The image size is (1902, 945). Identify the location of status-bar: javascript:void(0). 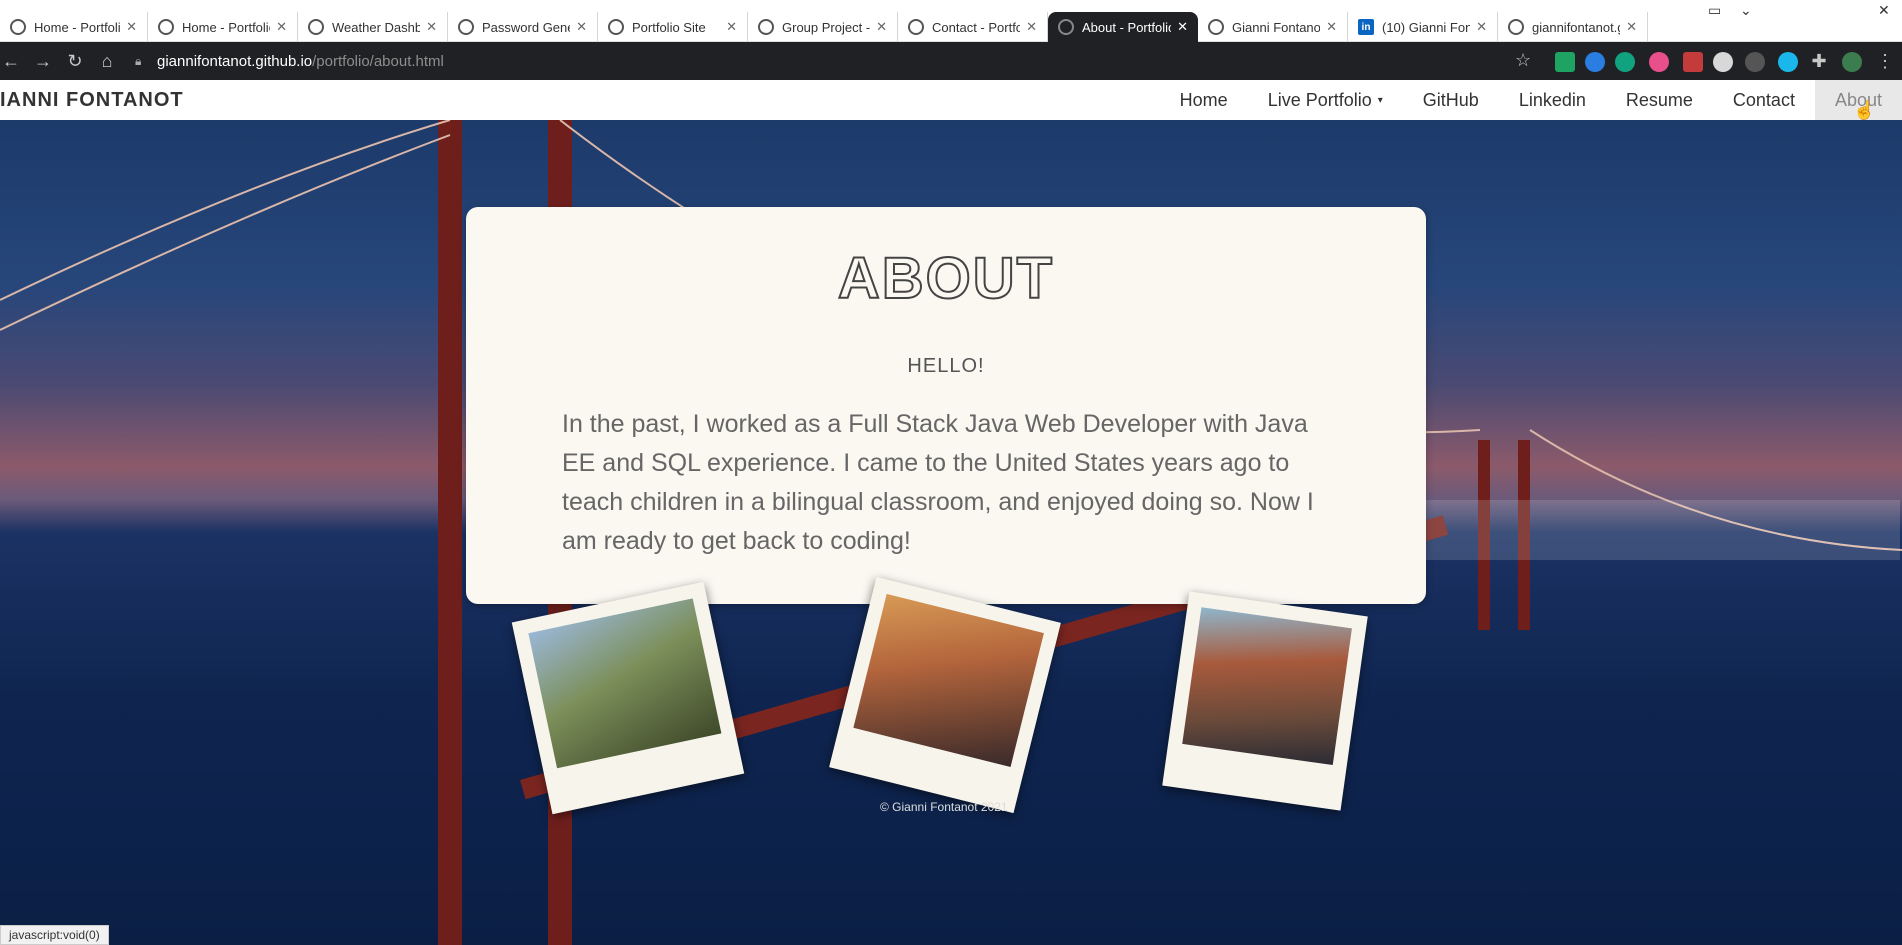
(54, 935).